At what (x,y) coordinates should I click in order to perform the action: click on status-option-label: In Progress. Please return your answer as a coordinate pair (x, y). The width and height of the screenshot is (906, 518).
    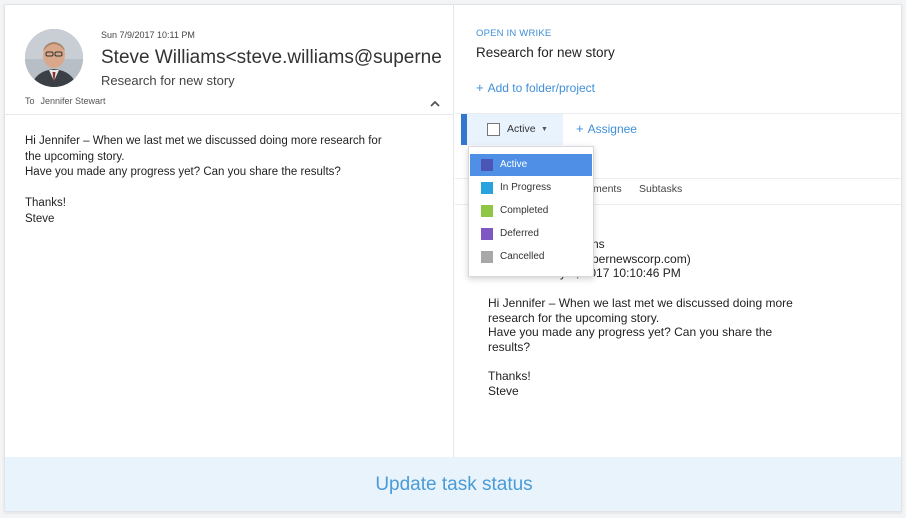
    Looking at the image, I should click on (526, 187).